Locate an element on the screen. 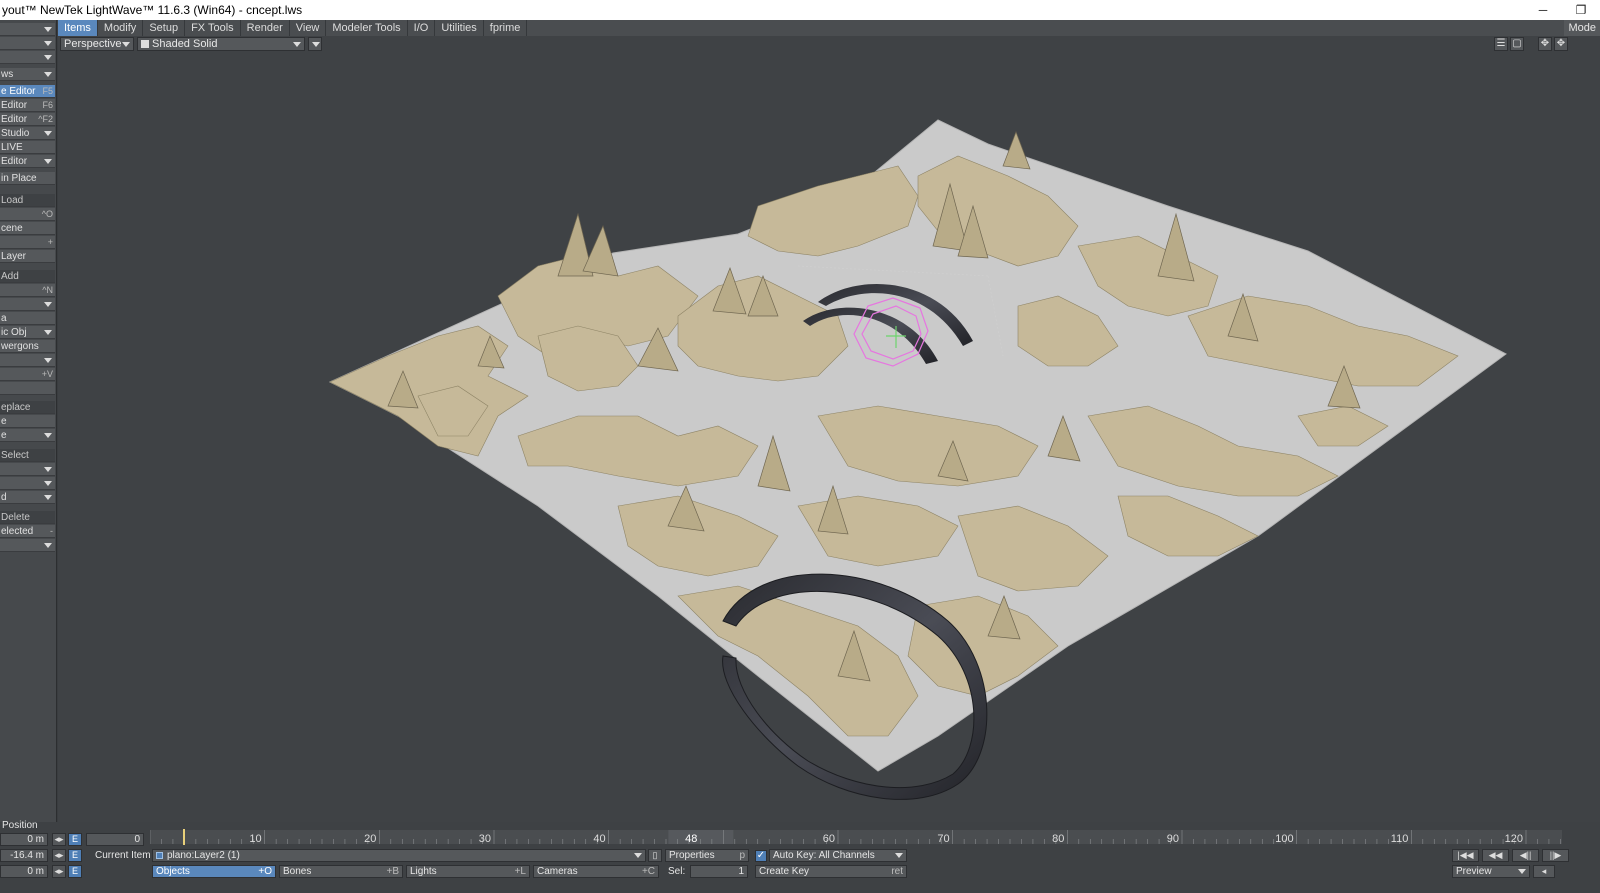 This screenshot has width=1600, height=893. left-toolbar-item-label: eplace is located at coordinates (16, 407).